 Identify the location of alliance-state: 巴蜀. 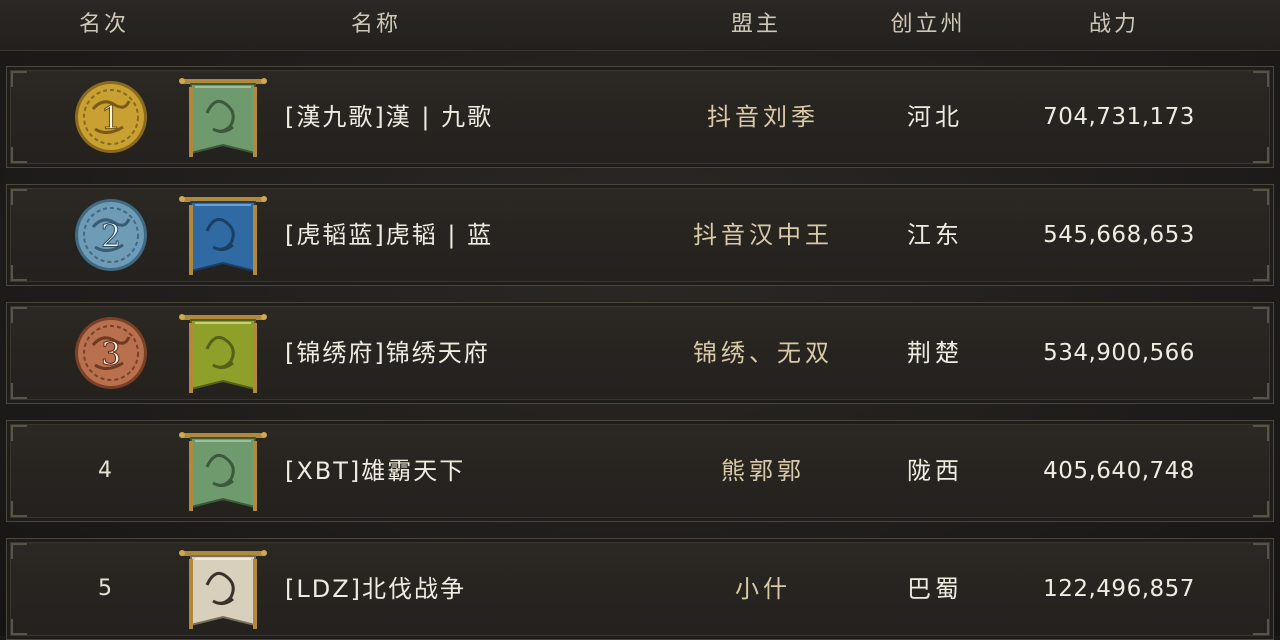
(935, 589).